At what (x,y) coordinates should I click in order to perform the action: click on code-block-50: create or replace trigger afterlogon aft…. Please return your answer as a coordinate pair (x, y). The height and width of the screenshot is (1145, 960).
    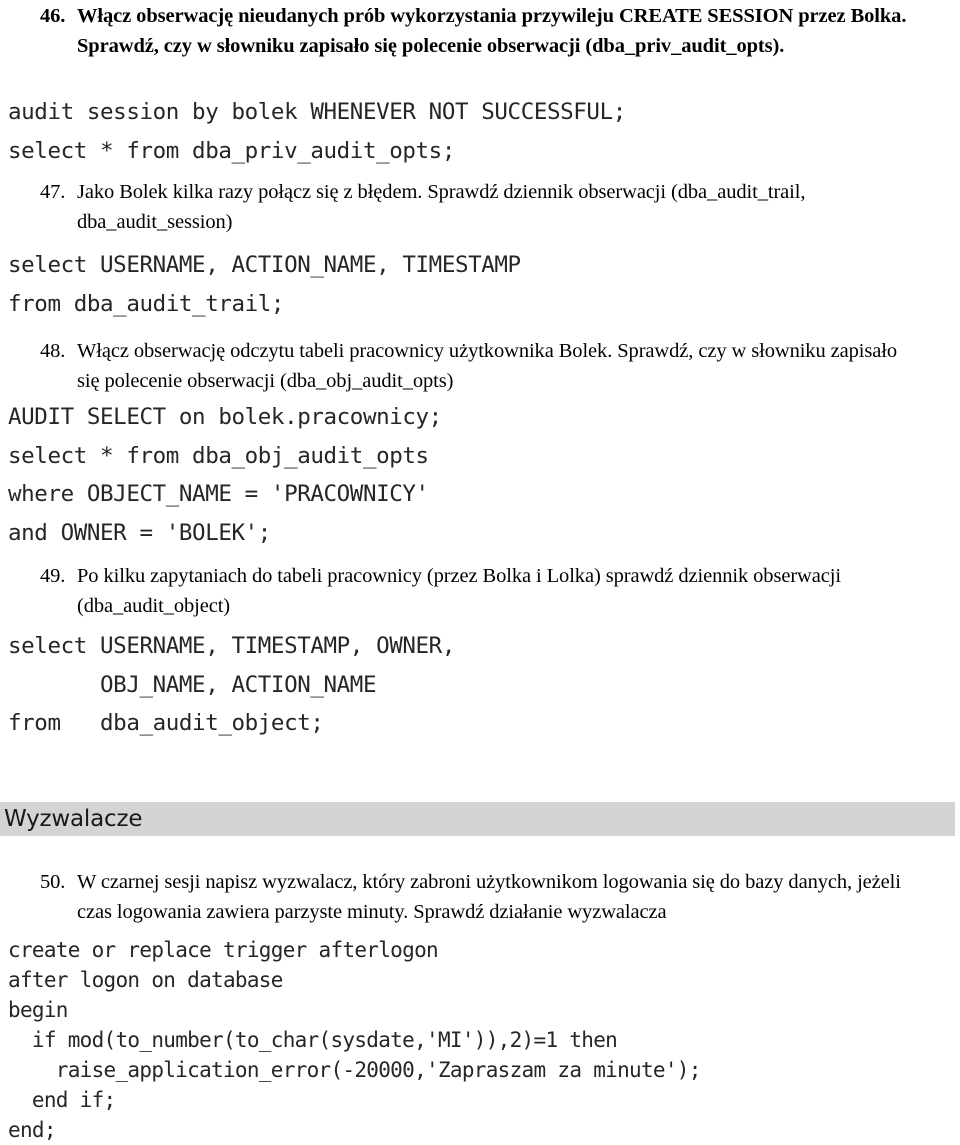
    Looking at the image, I should click on (354, 1040).